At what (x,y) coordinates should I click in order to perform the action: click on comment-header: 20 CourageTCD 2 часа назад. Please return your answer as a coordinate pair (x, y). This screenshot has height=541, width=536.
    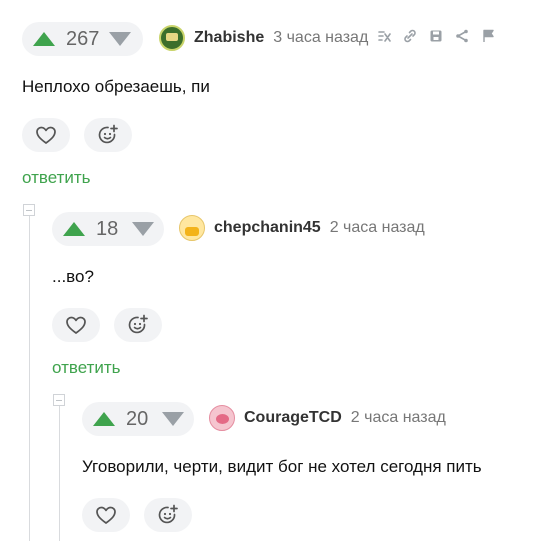
    Looking at the image, I should click on (309, 418).